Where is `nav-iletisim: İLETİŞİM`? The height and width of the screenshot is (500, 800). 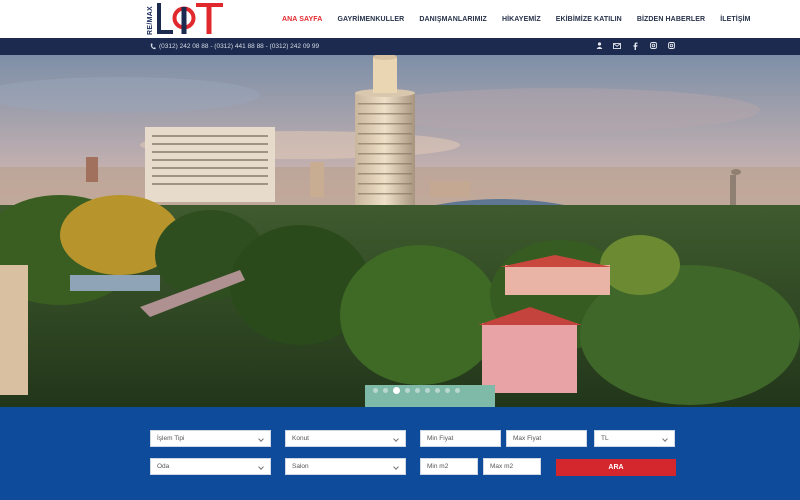 nav-iletisim: İLETİŞİM is located at coordinates (735, 19).